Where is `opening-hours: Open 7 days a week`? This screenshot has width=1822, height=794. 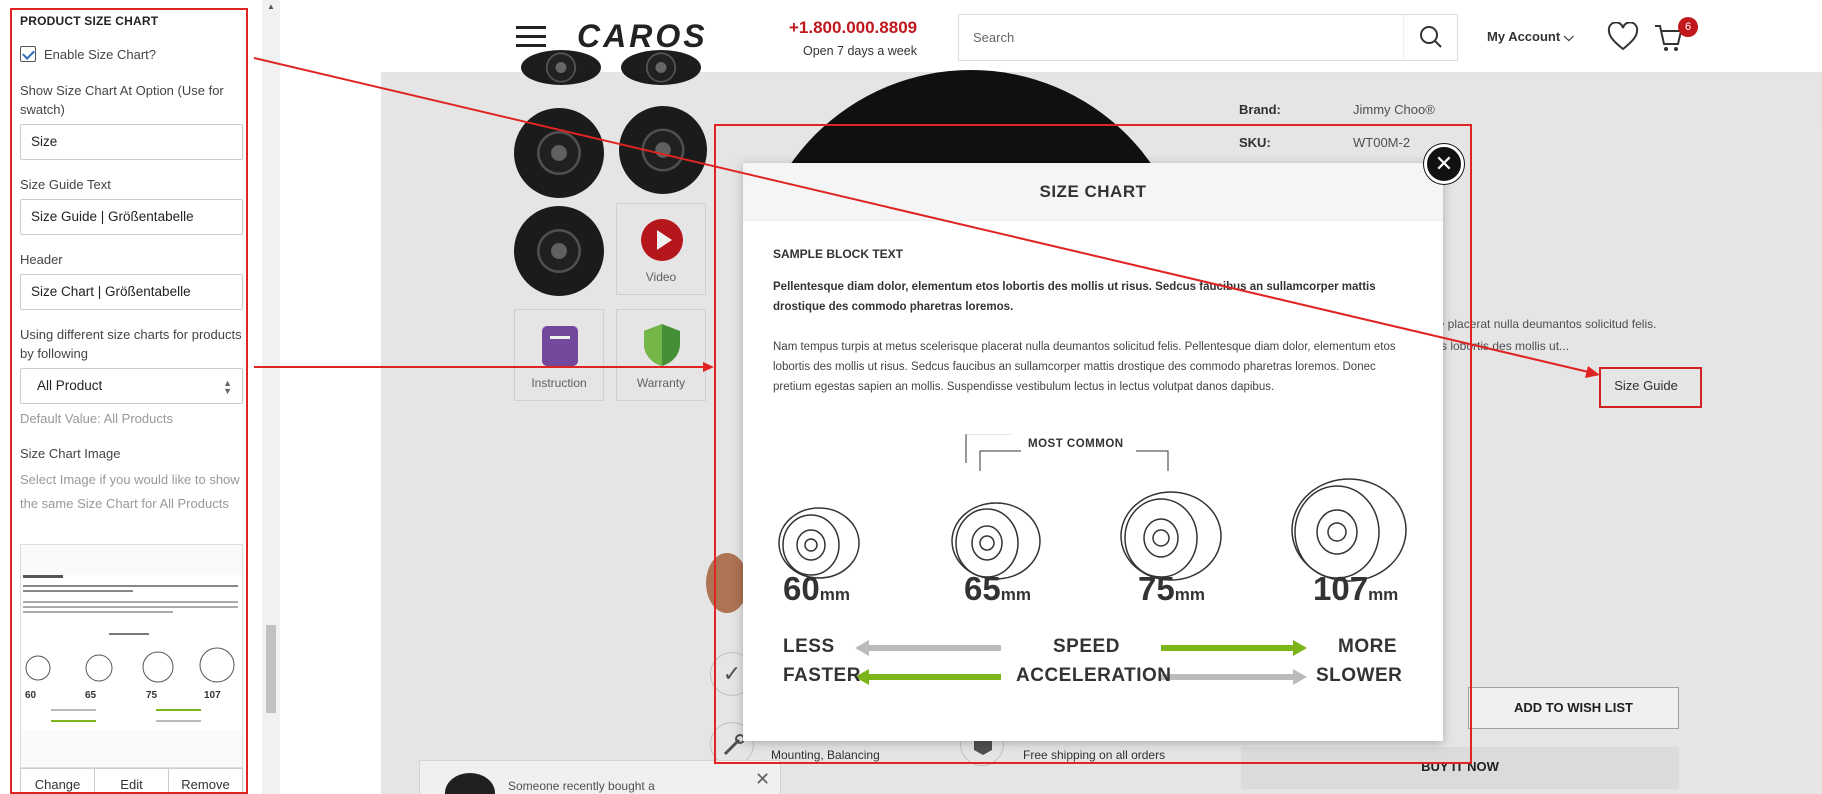 opening-hours: Open 7 days a week is located at coordinates (860, 51).